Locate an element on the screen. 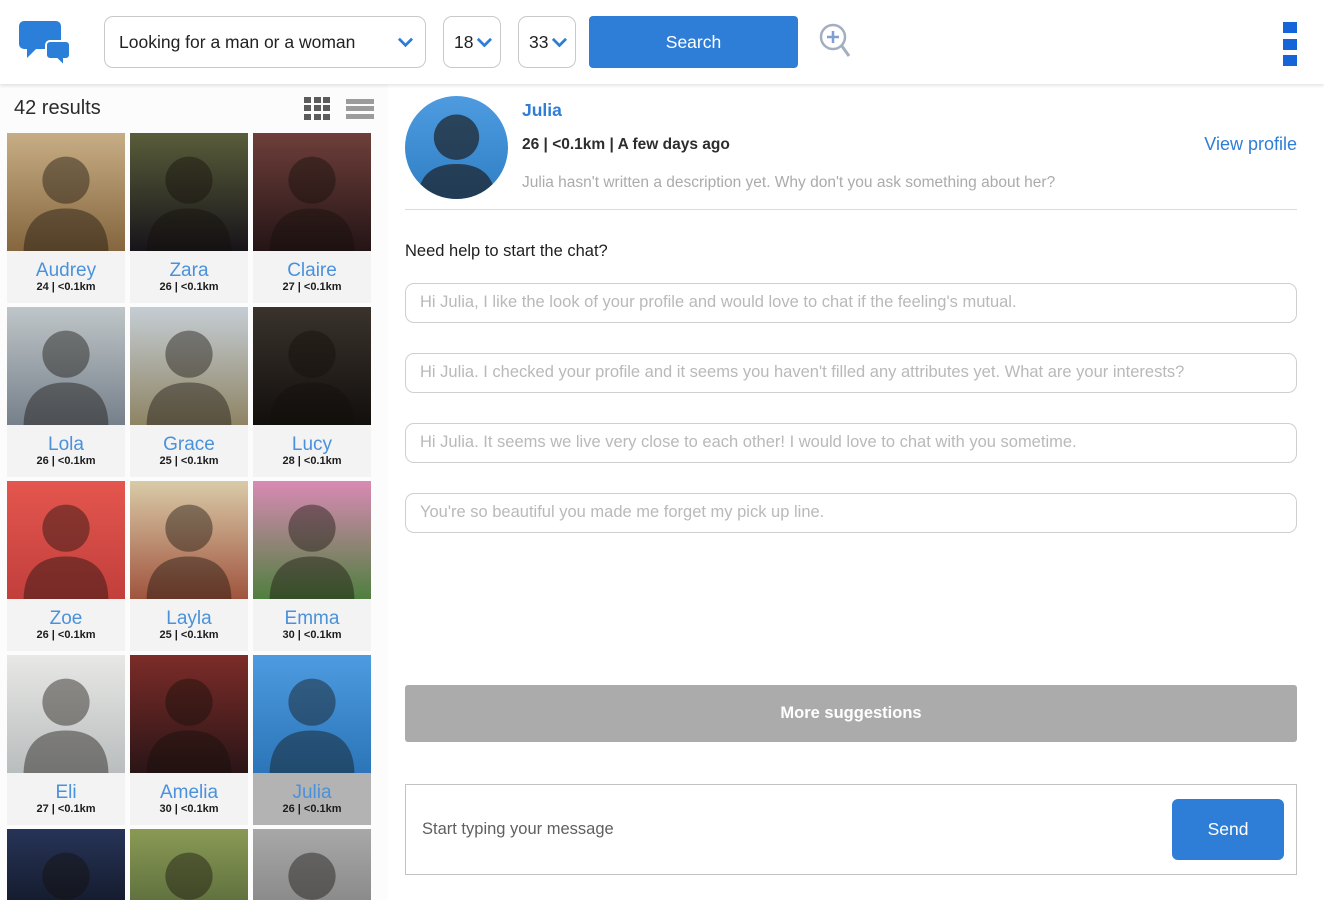  person-name: Eli is located at coordinates (66, 792).